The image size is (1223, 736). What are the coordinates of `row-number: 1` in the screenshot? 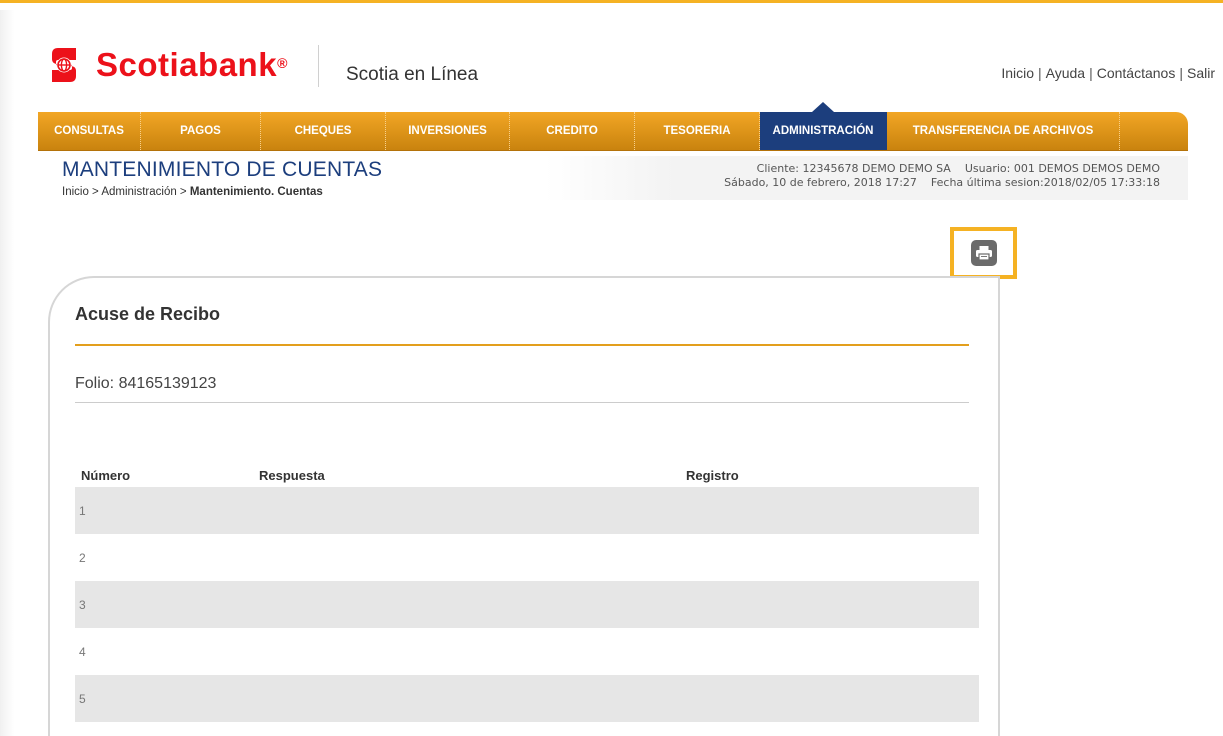 It's located at (82, 511).